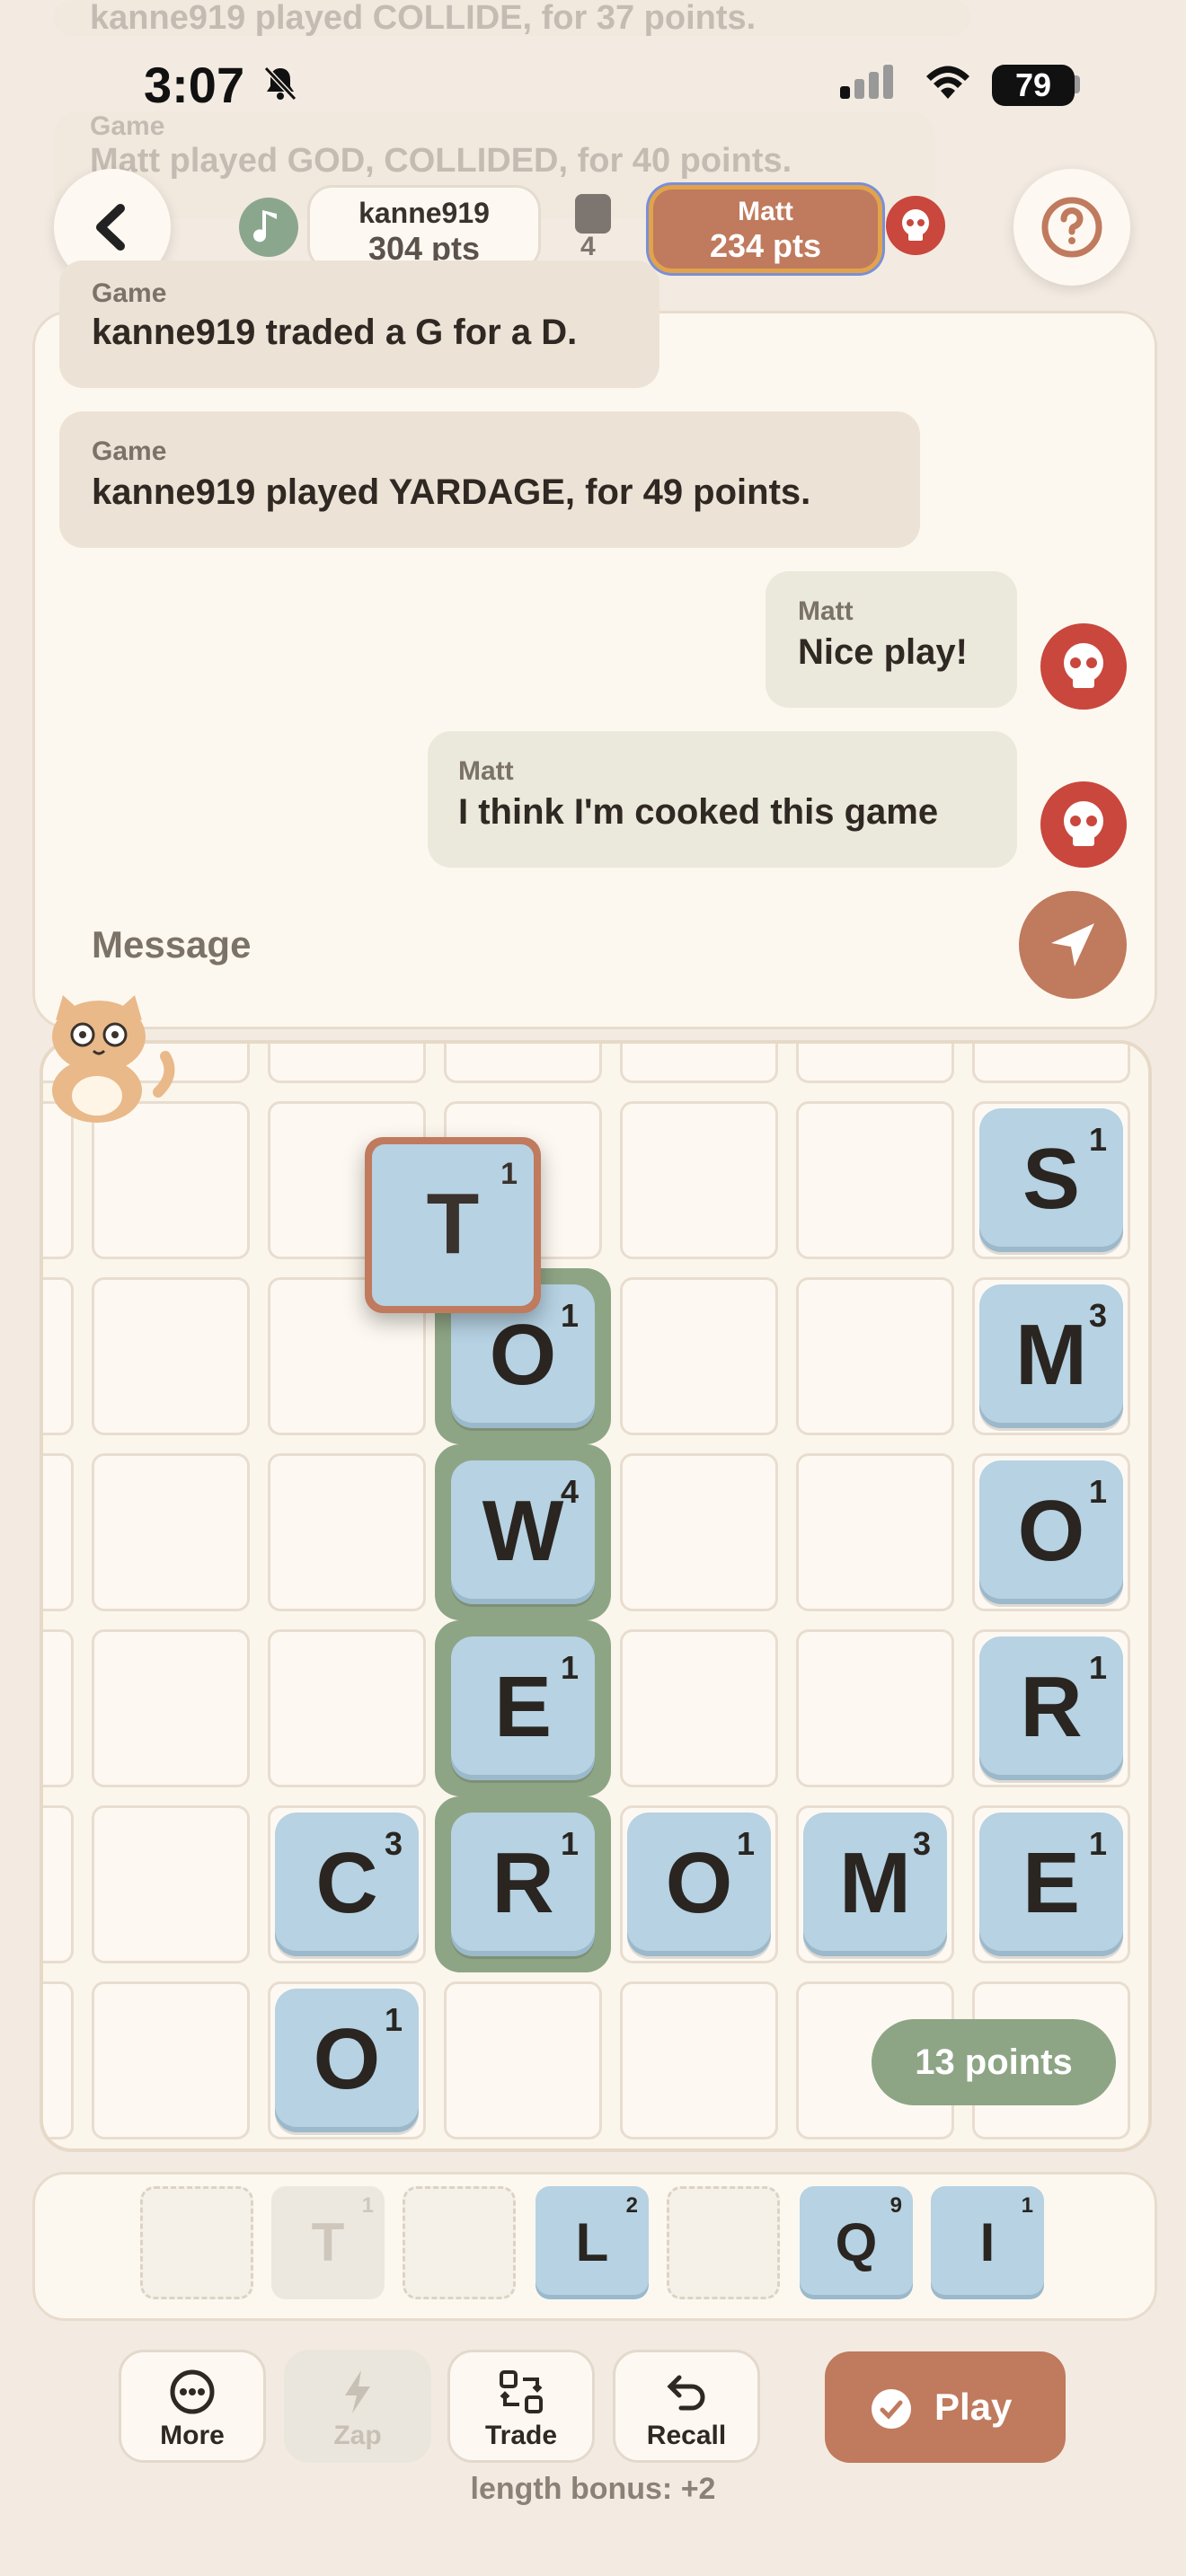 Image resolution: width=1186 pixels, height=2576 pixels. I want to click on status-time: 3:07, so click(194, 85).